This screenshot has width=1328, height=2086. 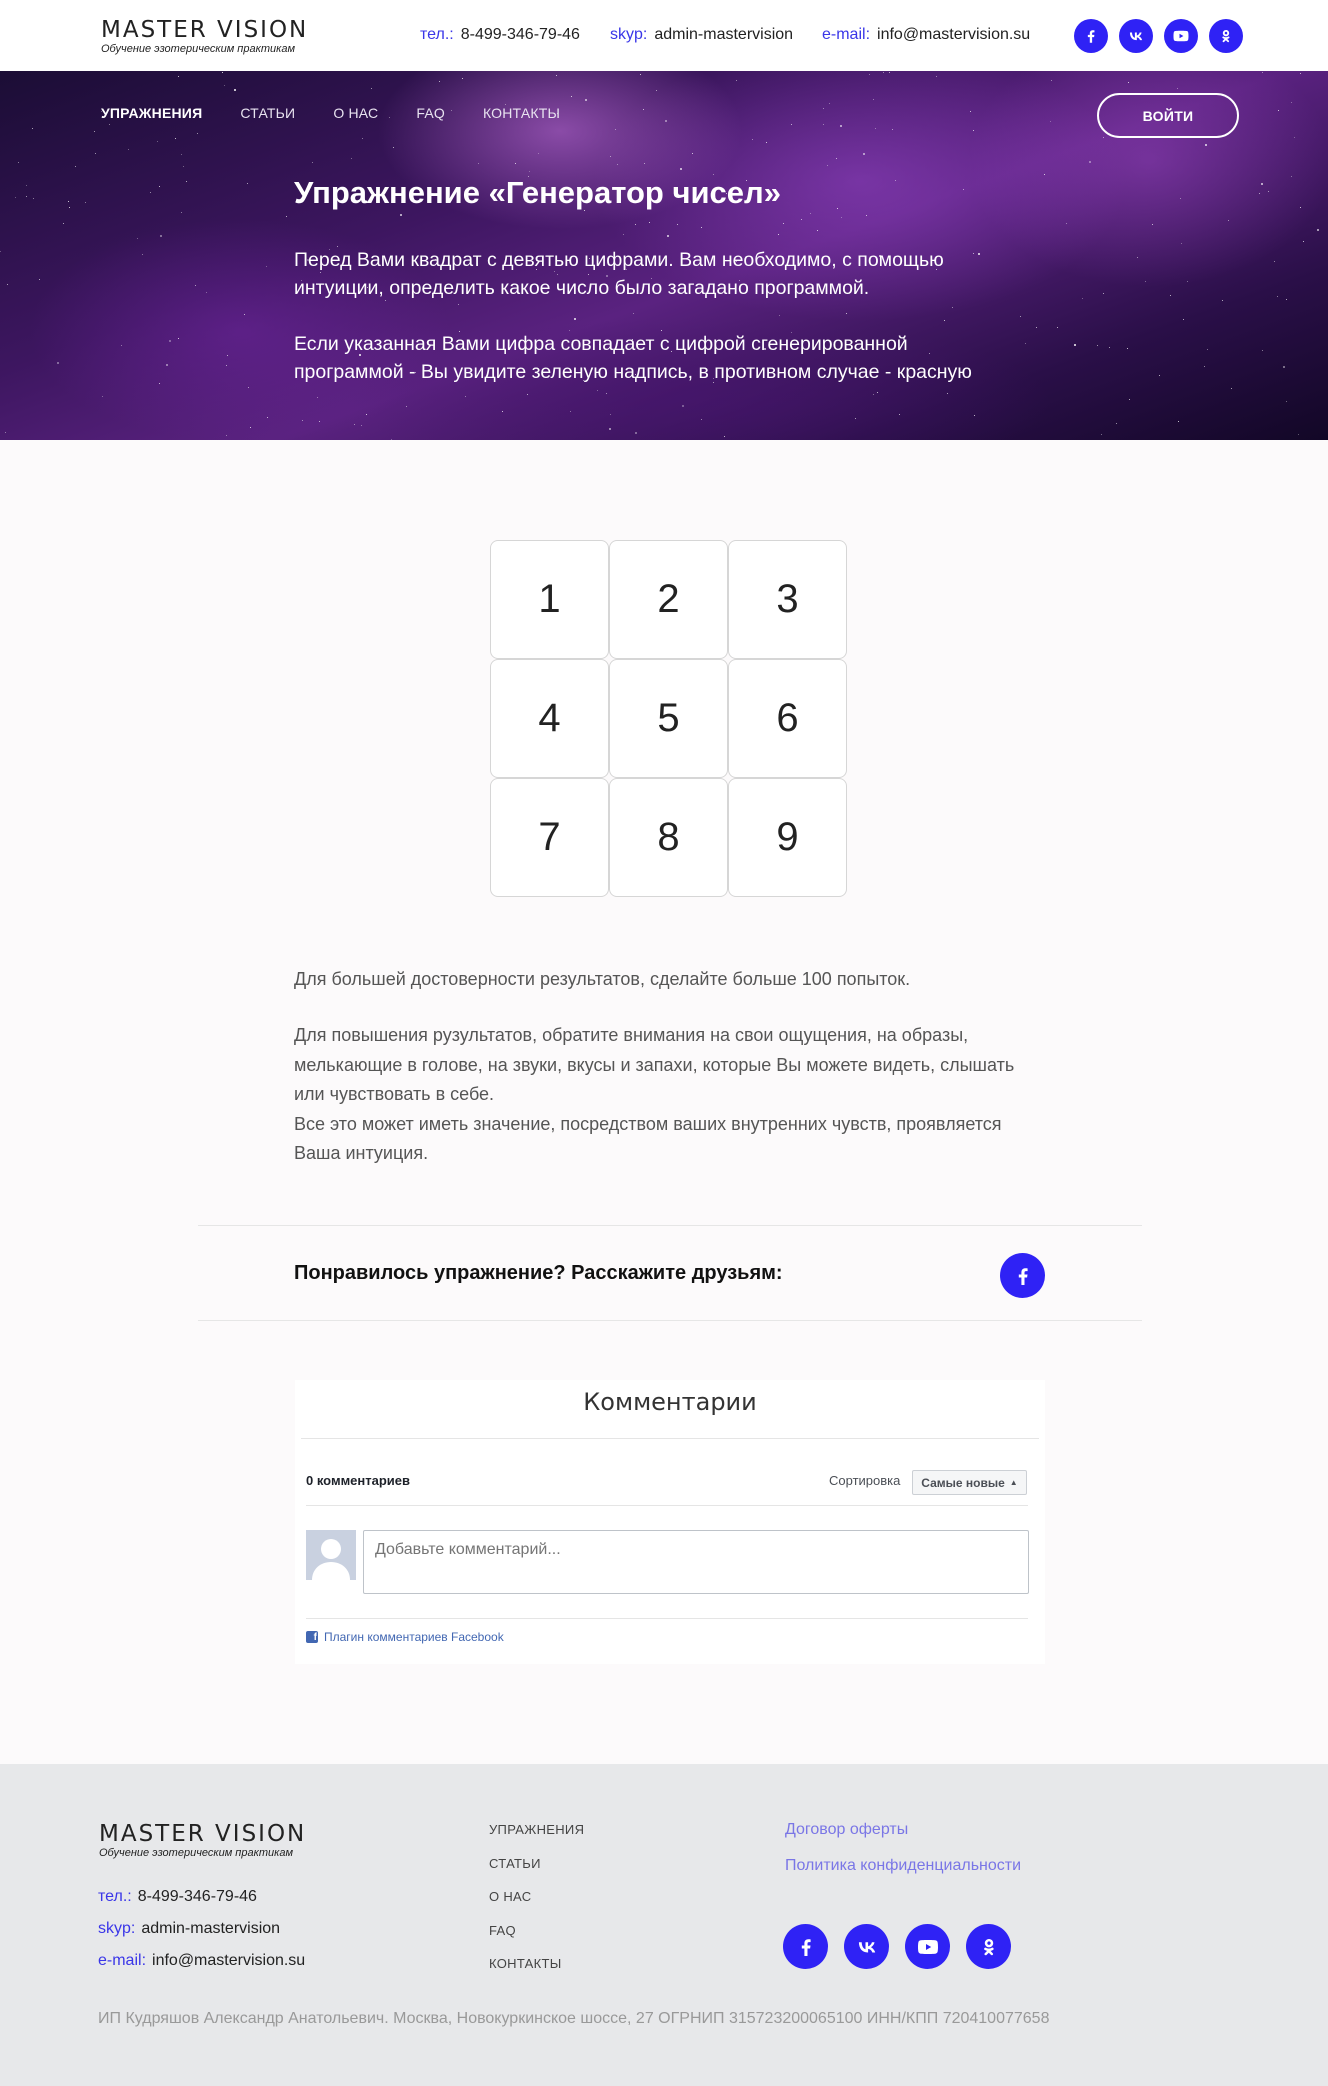 I want to click on number-cell-8: 8, so click(x=668, y=837).